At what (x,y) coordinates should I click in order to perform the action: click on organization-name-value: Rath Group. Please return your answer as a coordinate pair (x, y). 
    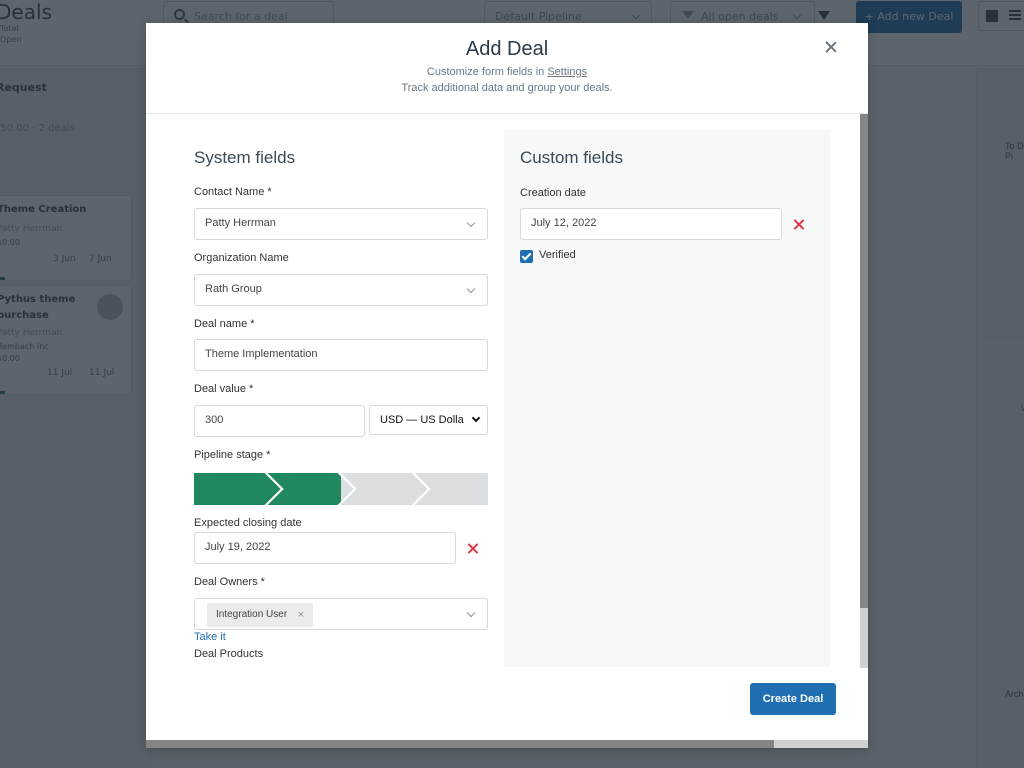
    Looking at the image, I should click on (233, 289).